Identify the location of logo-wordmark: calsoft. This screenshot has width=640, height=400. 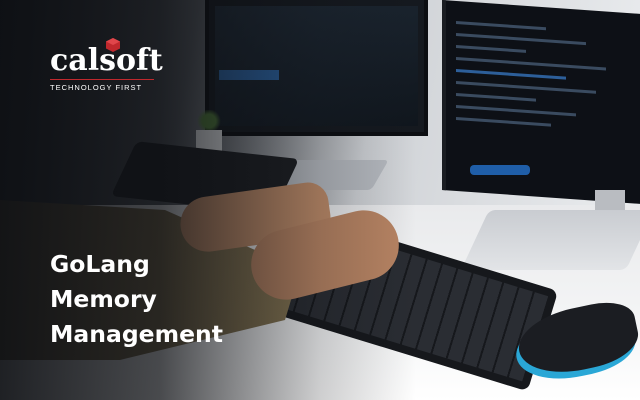
(106, 60).